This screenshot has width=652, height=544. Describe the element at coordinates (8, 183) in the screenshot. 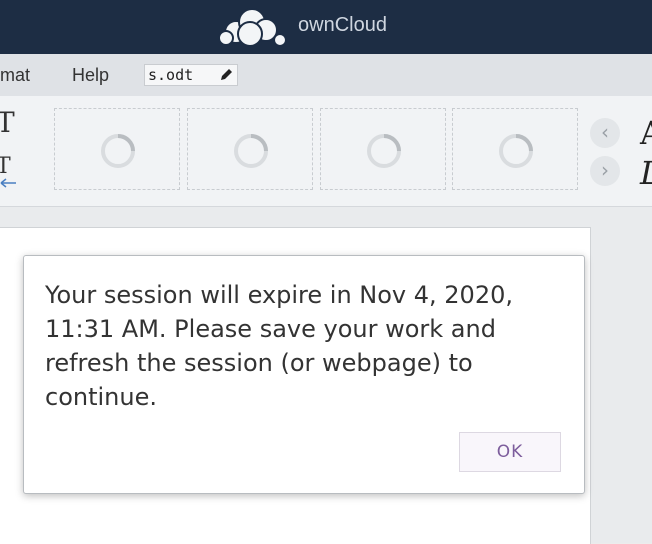

I see `arrow-left-icon` at that location.